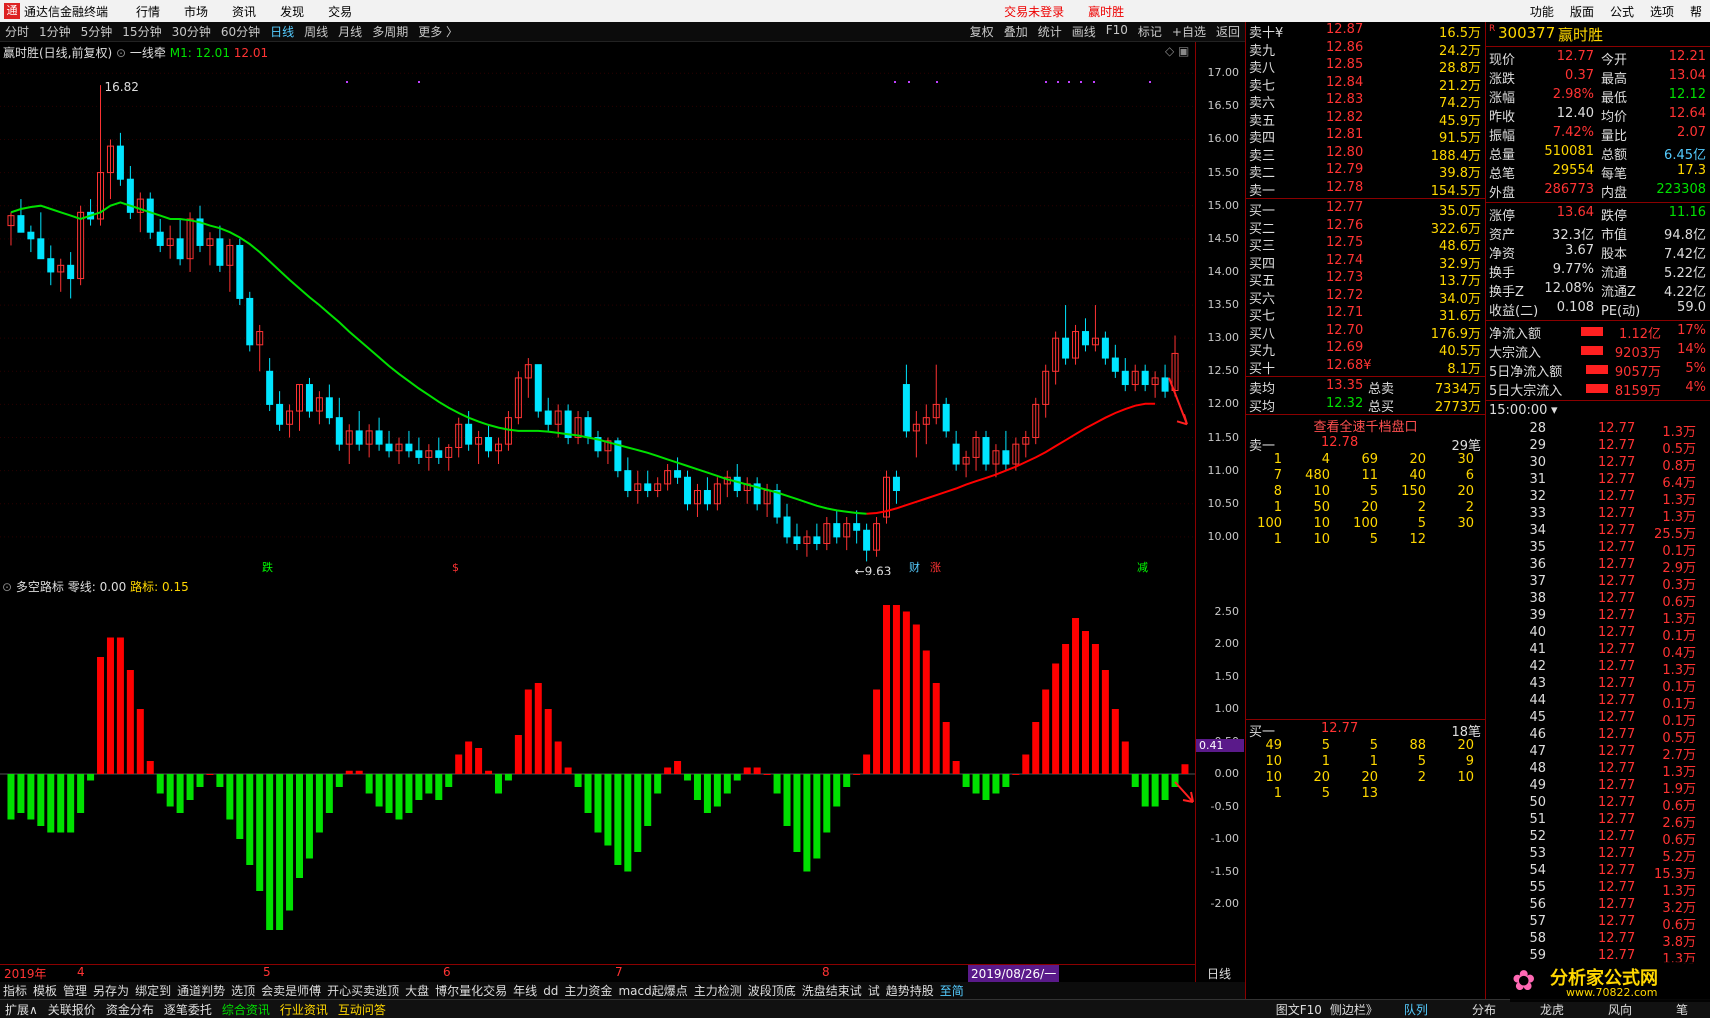  Describe the element at coordinates (1299, 1009) in the screenshot. I see `bottom-right-tab-0: 图文F10` at that location.